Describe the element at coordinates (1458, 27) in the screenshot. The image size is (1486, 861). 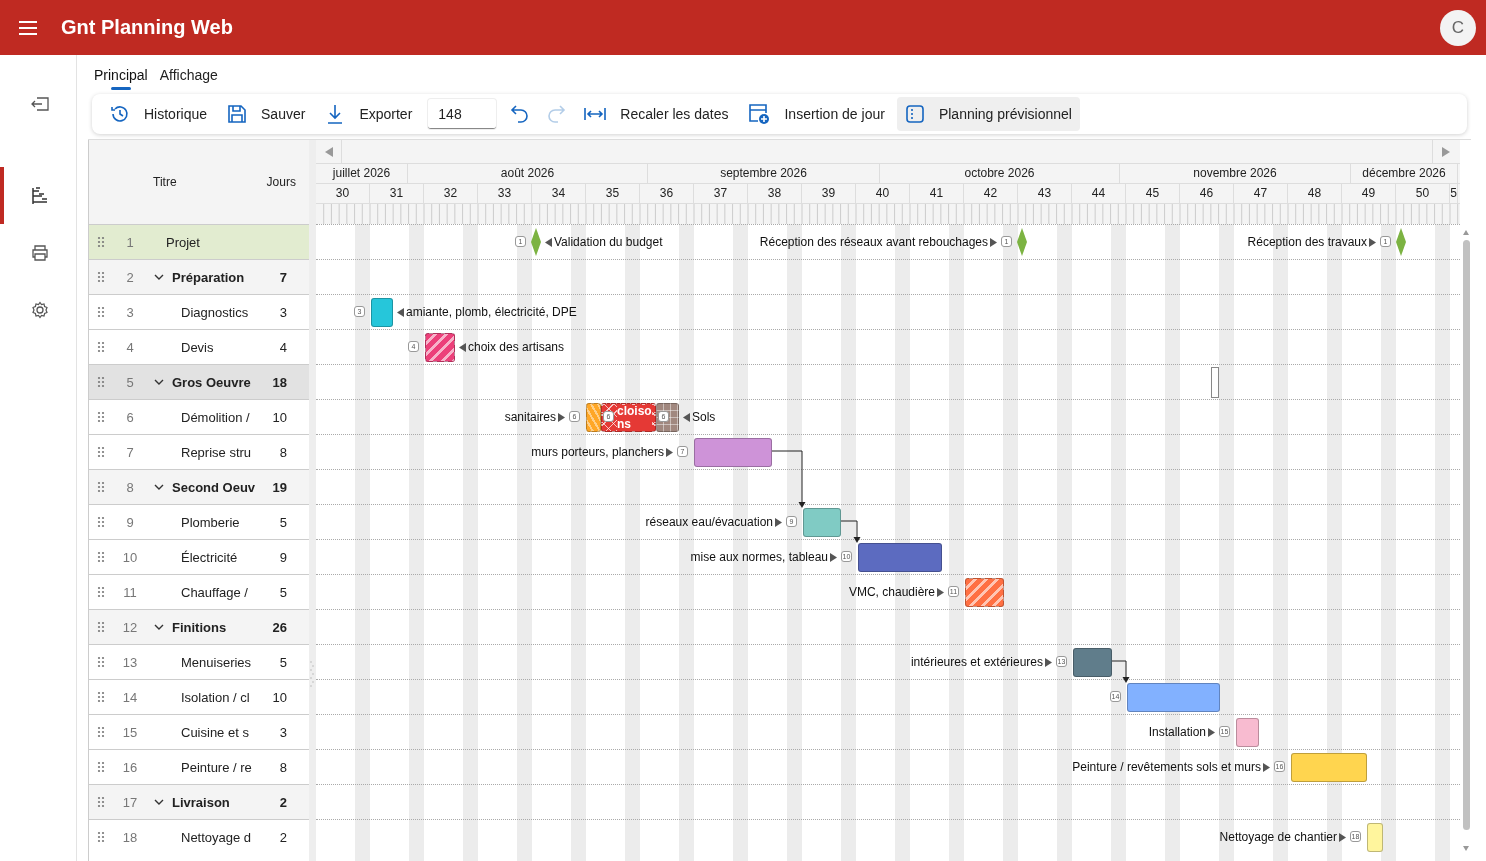
I see `user-avatar: C` at that location.